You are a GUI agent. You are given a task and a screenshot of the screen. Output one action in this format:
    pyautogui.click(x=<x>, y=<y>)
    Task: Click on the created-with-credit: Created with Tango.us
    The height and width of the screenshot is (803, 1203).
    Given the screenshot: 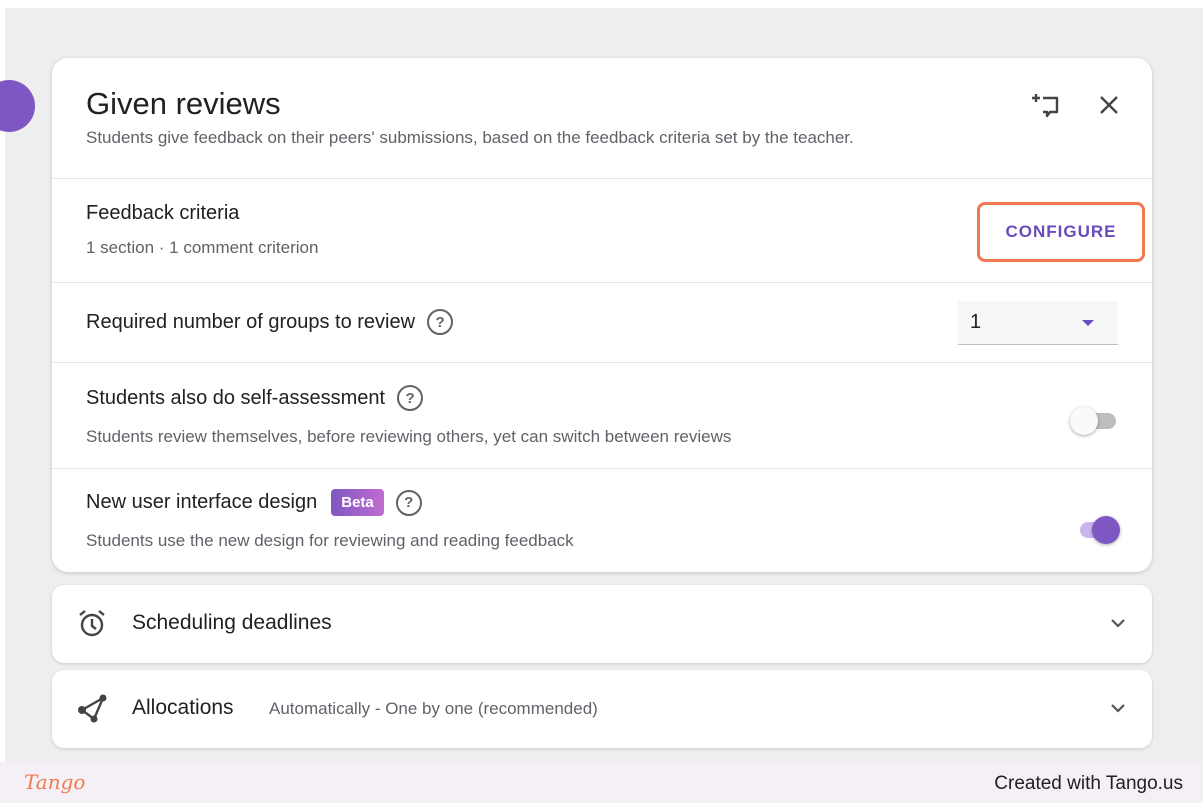 What is the action you would take?
    pyautogui.click(x=1088, y=783)
    